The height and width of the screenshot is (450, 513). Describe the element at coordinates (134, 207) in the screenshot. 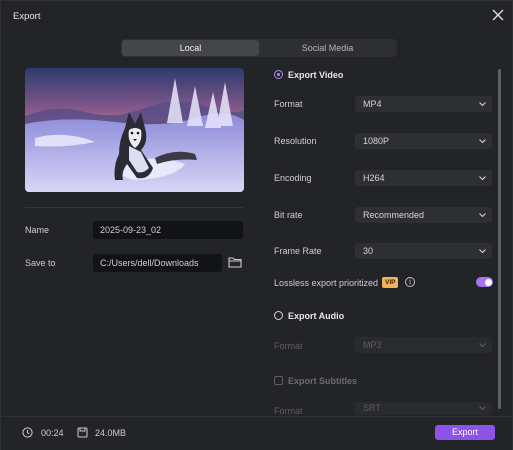

I see `left-divider` at that location.